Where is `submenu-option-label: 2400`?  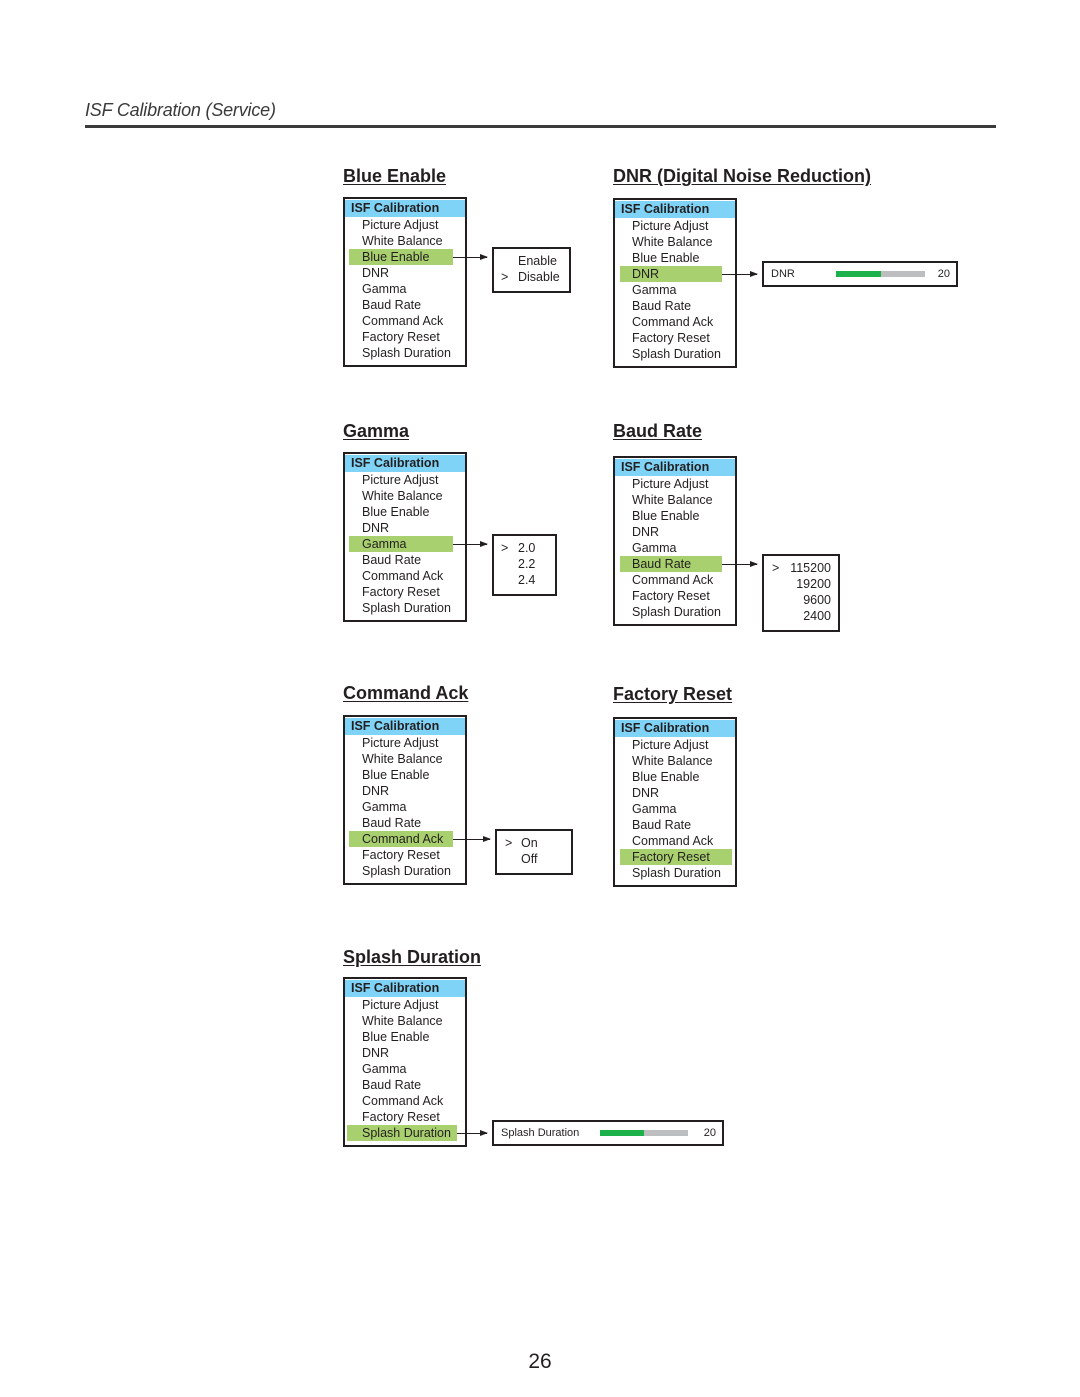
submenu-option-label: 2400 is located at coordinates (817, 616).